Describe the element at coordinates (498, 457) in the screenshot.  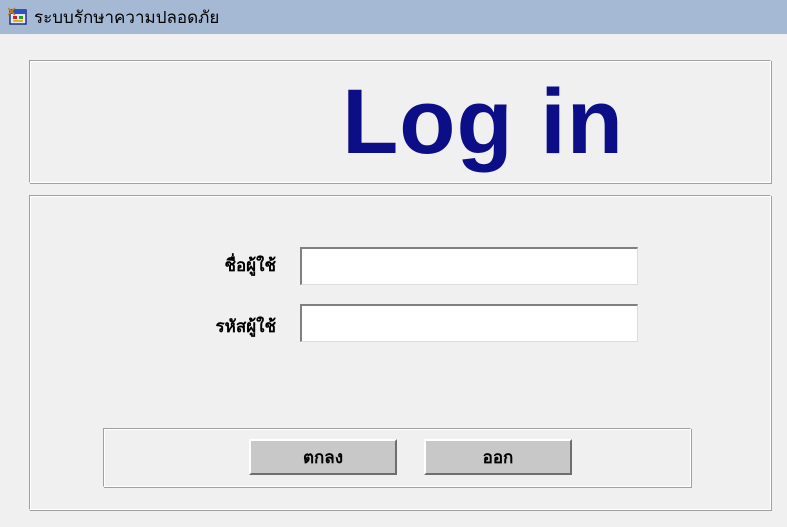
I see `exit-button: ออก` at that location.